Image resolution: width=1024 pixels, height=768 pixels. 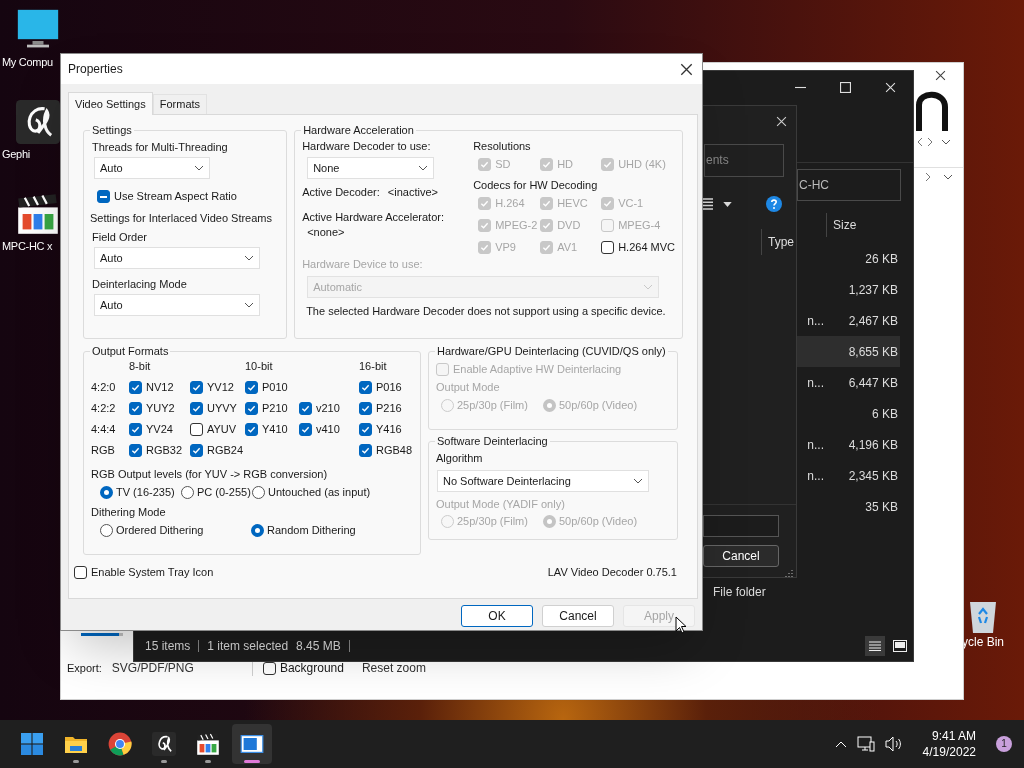 I want to click on chevron-up-icon, so click(x=840, y=744).